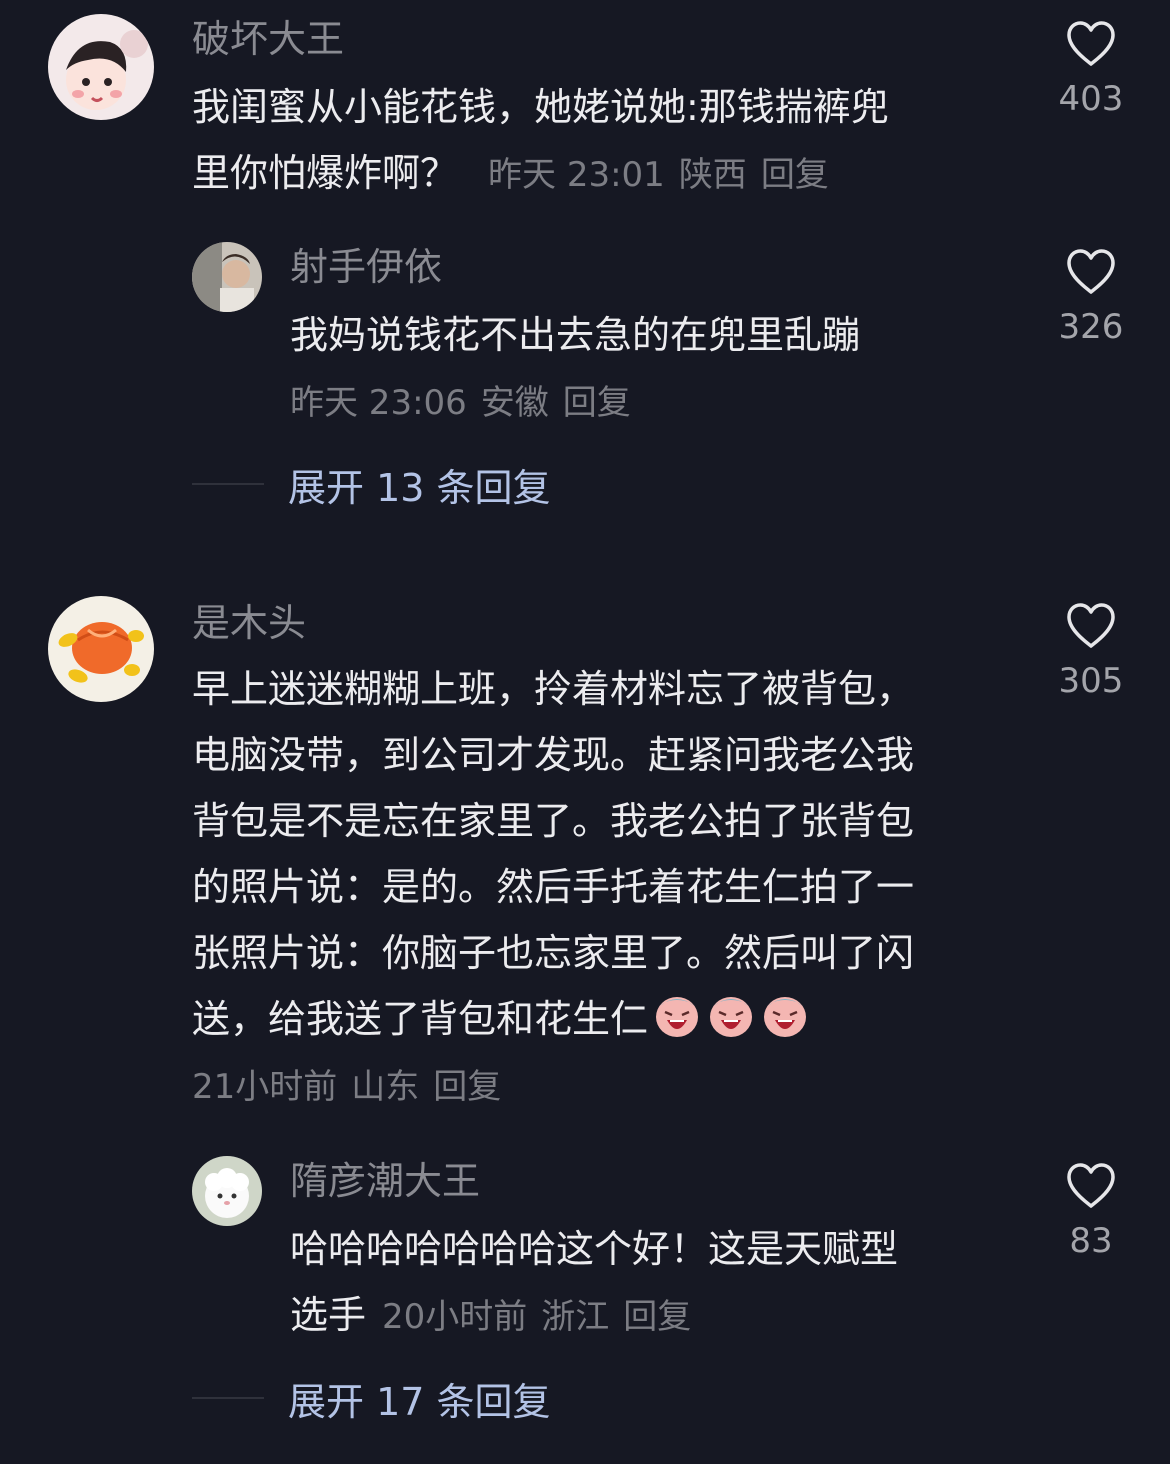  I want to click on reply-meta: 昨天 23:06 安徽 回复, so click(460, 403).